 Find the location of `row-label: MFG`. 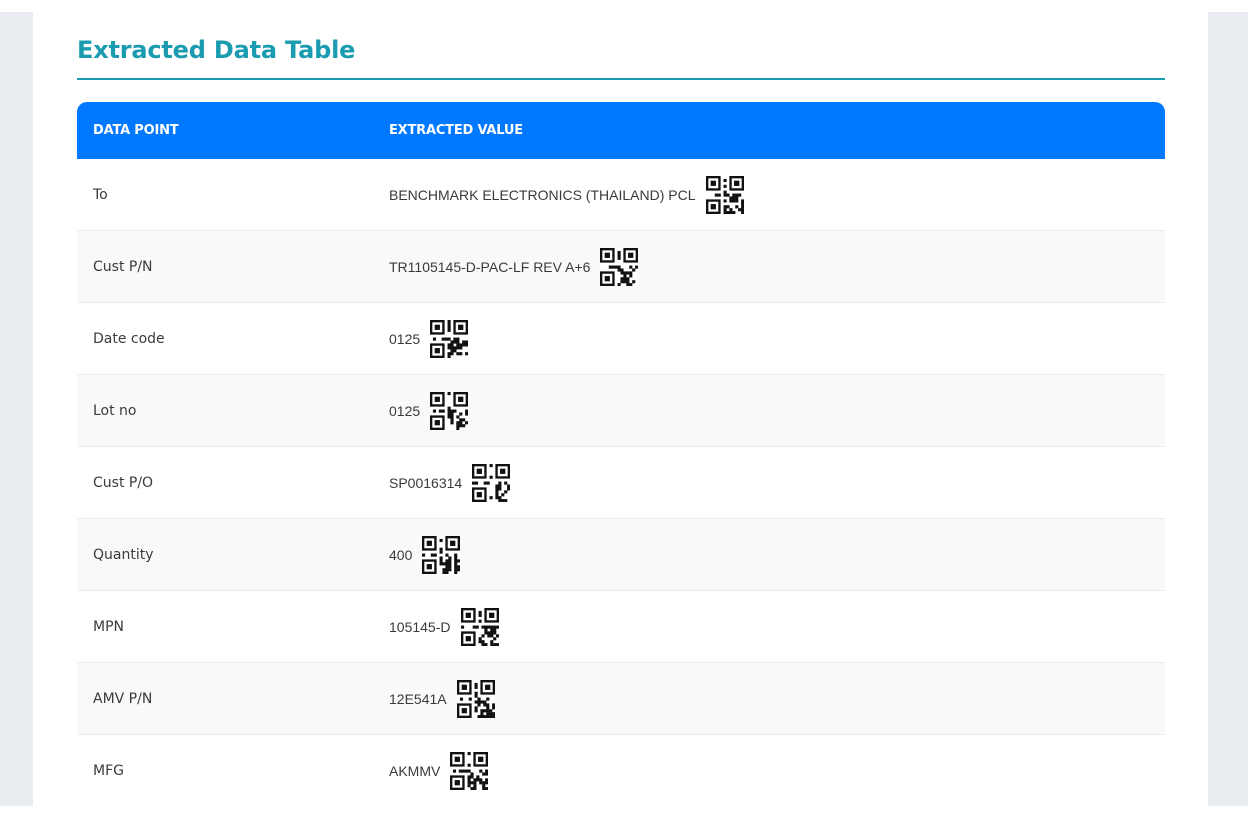

row-label: MFG is located at coordinates (225, 770).